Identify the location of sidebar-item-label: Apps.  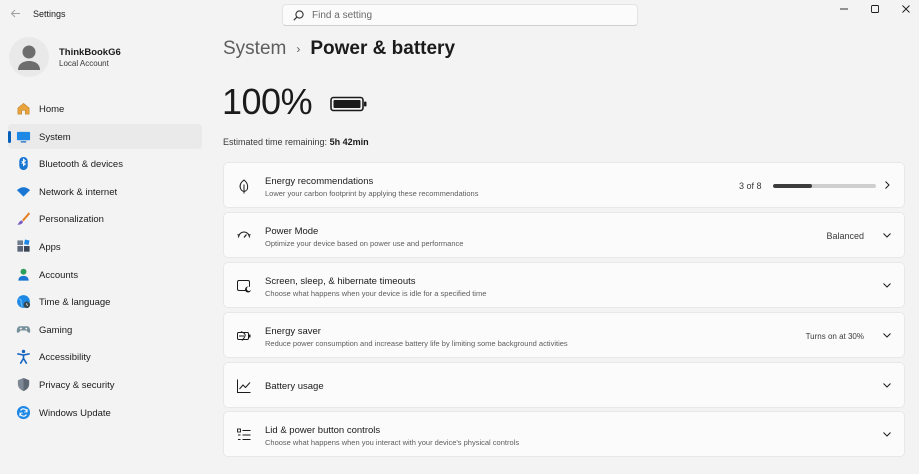
(50, 247).